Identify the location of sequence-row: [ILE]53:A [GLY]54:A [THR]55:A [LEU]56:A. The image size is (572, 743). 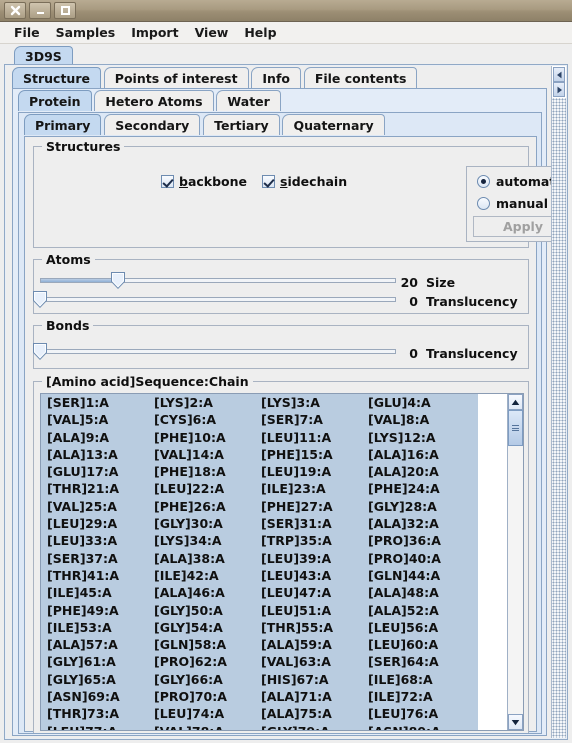
(259, 627).